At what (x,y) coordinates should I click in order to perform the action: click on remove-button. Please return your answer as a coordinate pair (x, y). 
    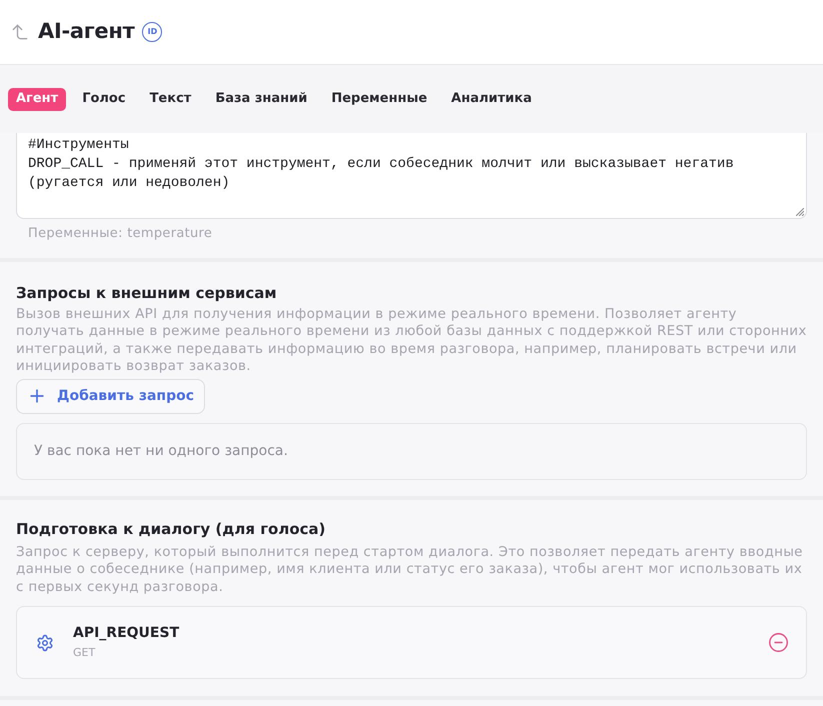
    Looking at the image, I should click on (778, 642).